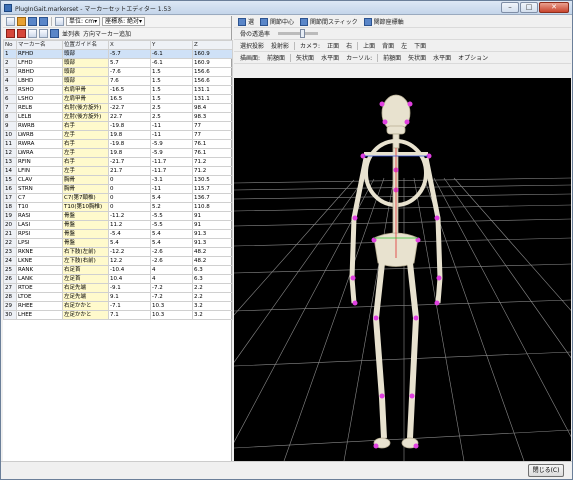 This screenshot has height=480, width=573. Describe the element at coordinates (85, 261) in the screenshot. I see `cell-position-guide: 左下肢(右前)` at that location.